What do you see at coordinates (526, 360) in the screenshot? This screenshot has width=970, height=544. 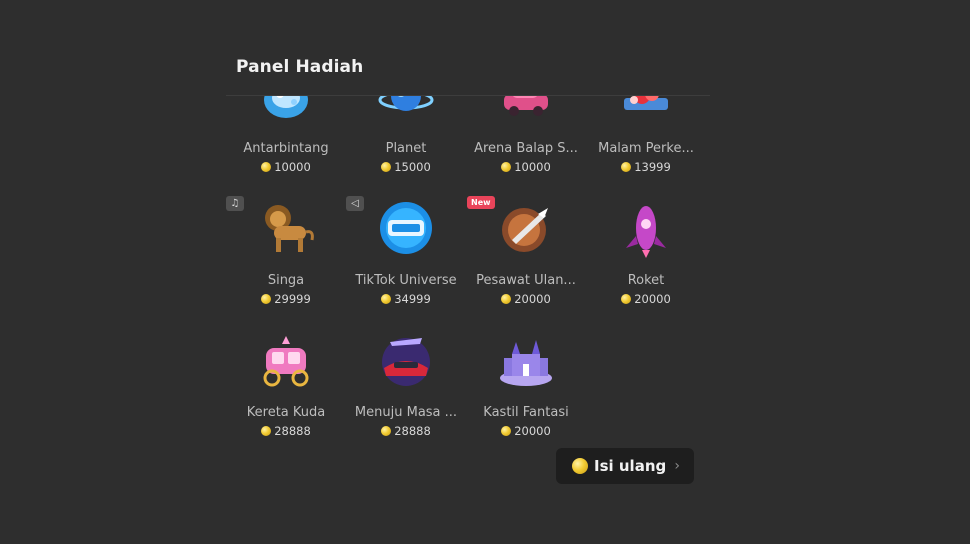 I see `castle-gift-icon` at bounding box center [526, 360].